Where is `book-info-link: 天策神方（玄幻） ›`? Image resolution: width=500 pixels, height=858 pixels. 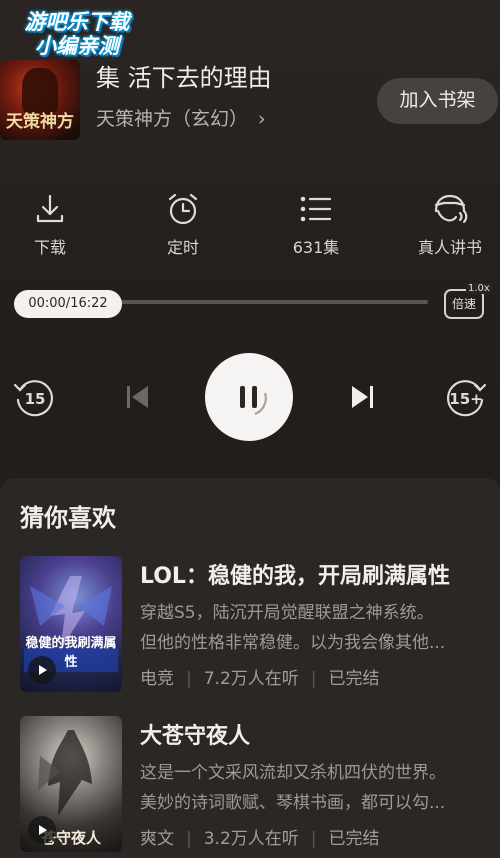
book-info-link: 天策神方（玄幻） › is located at coordinates (181, 117).